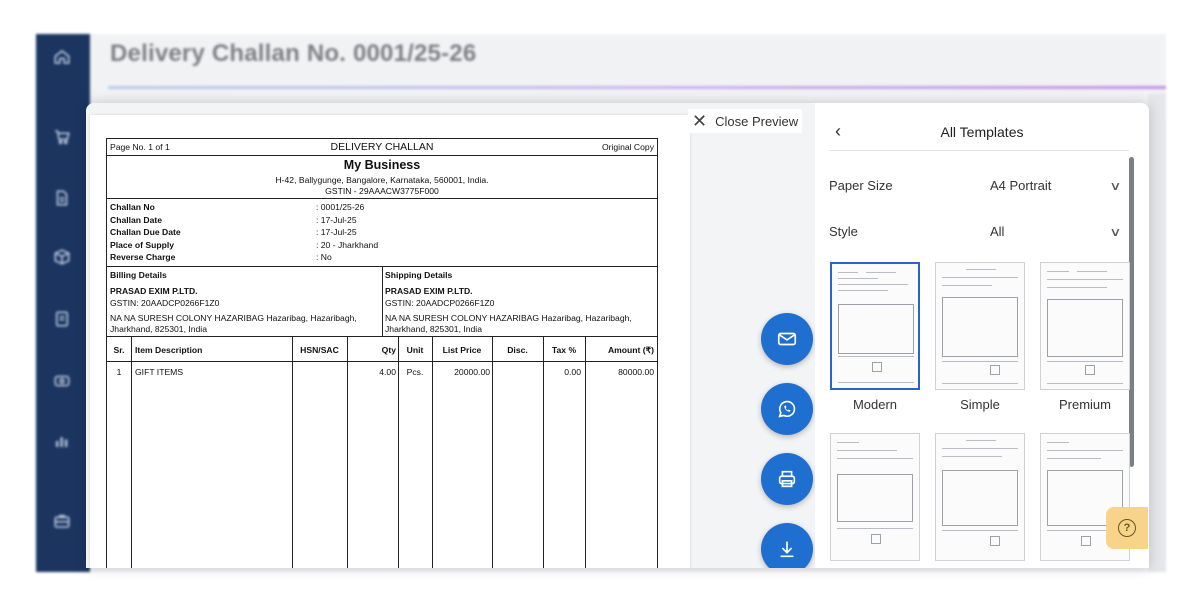 Image resolution: width=1189 pixels, height=608 pixels. I want to click on printer-icon, so click(787, 479).